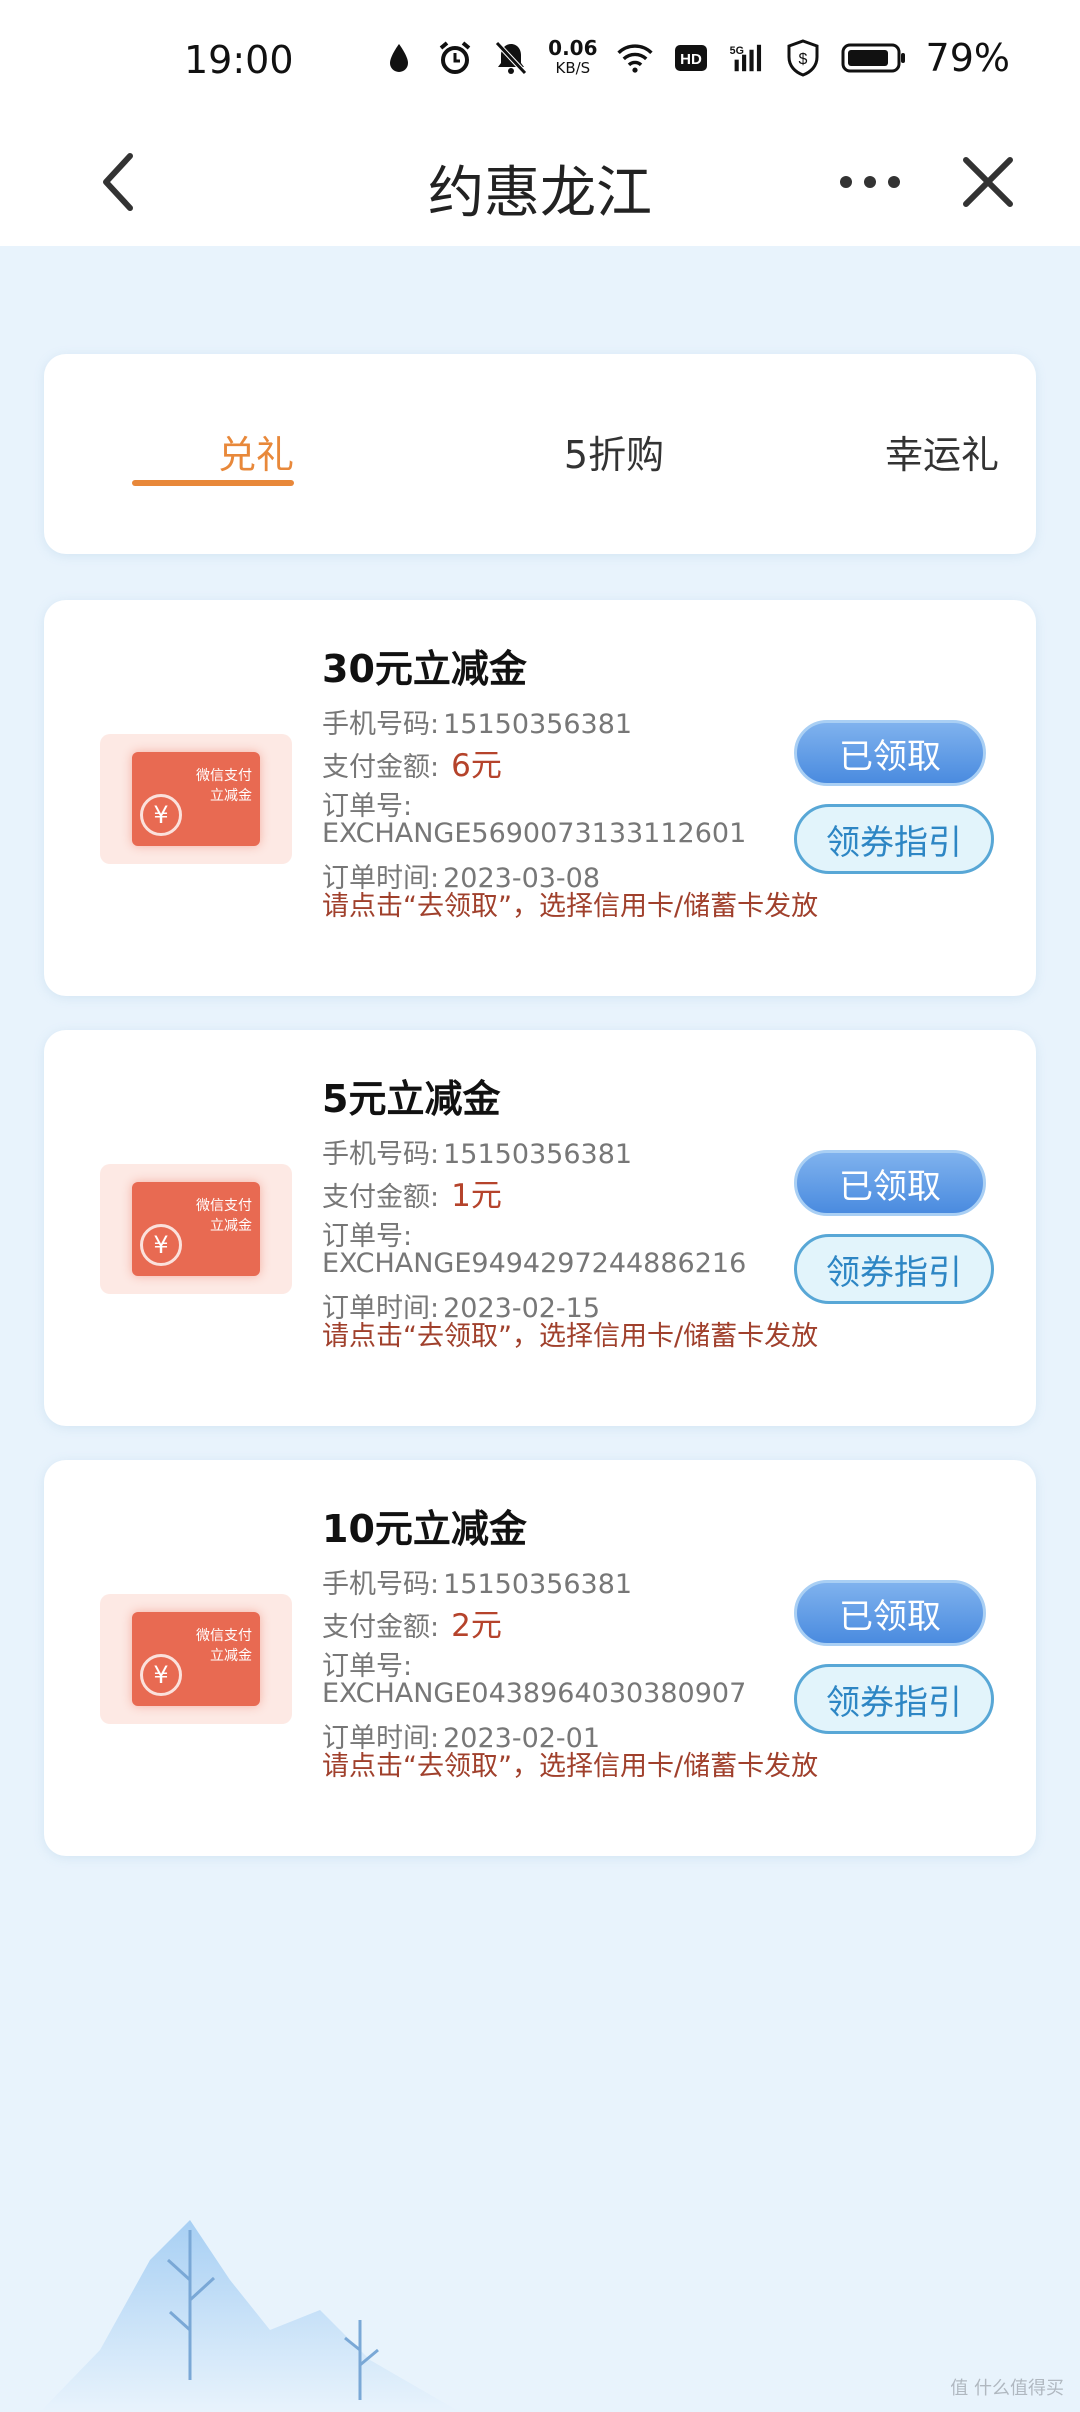  Describe the element at coordinates (399, 58) in the screenshot. I see `water-drop-icon` at that location.